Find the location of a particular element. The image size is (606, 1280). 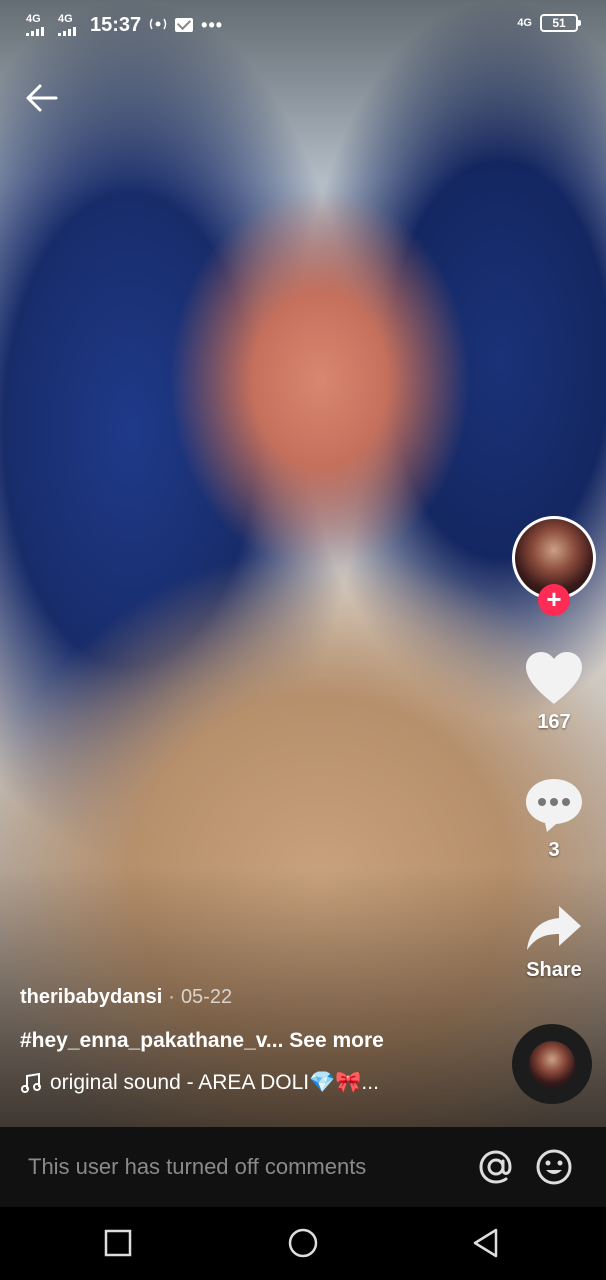

share-arrow-icon is located at coordinates (554, 928).